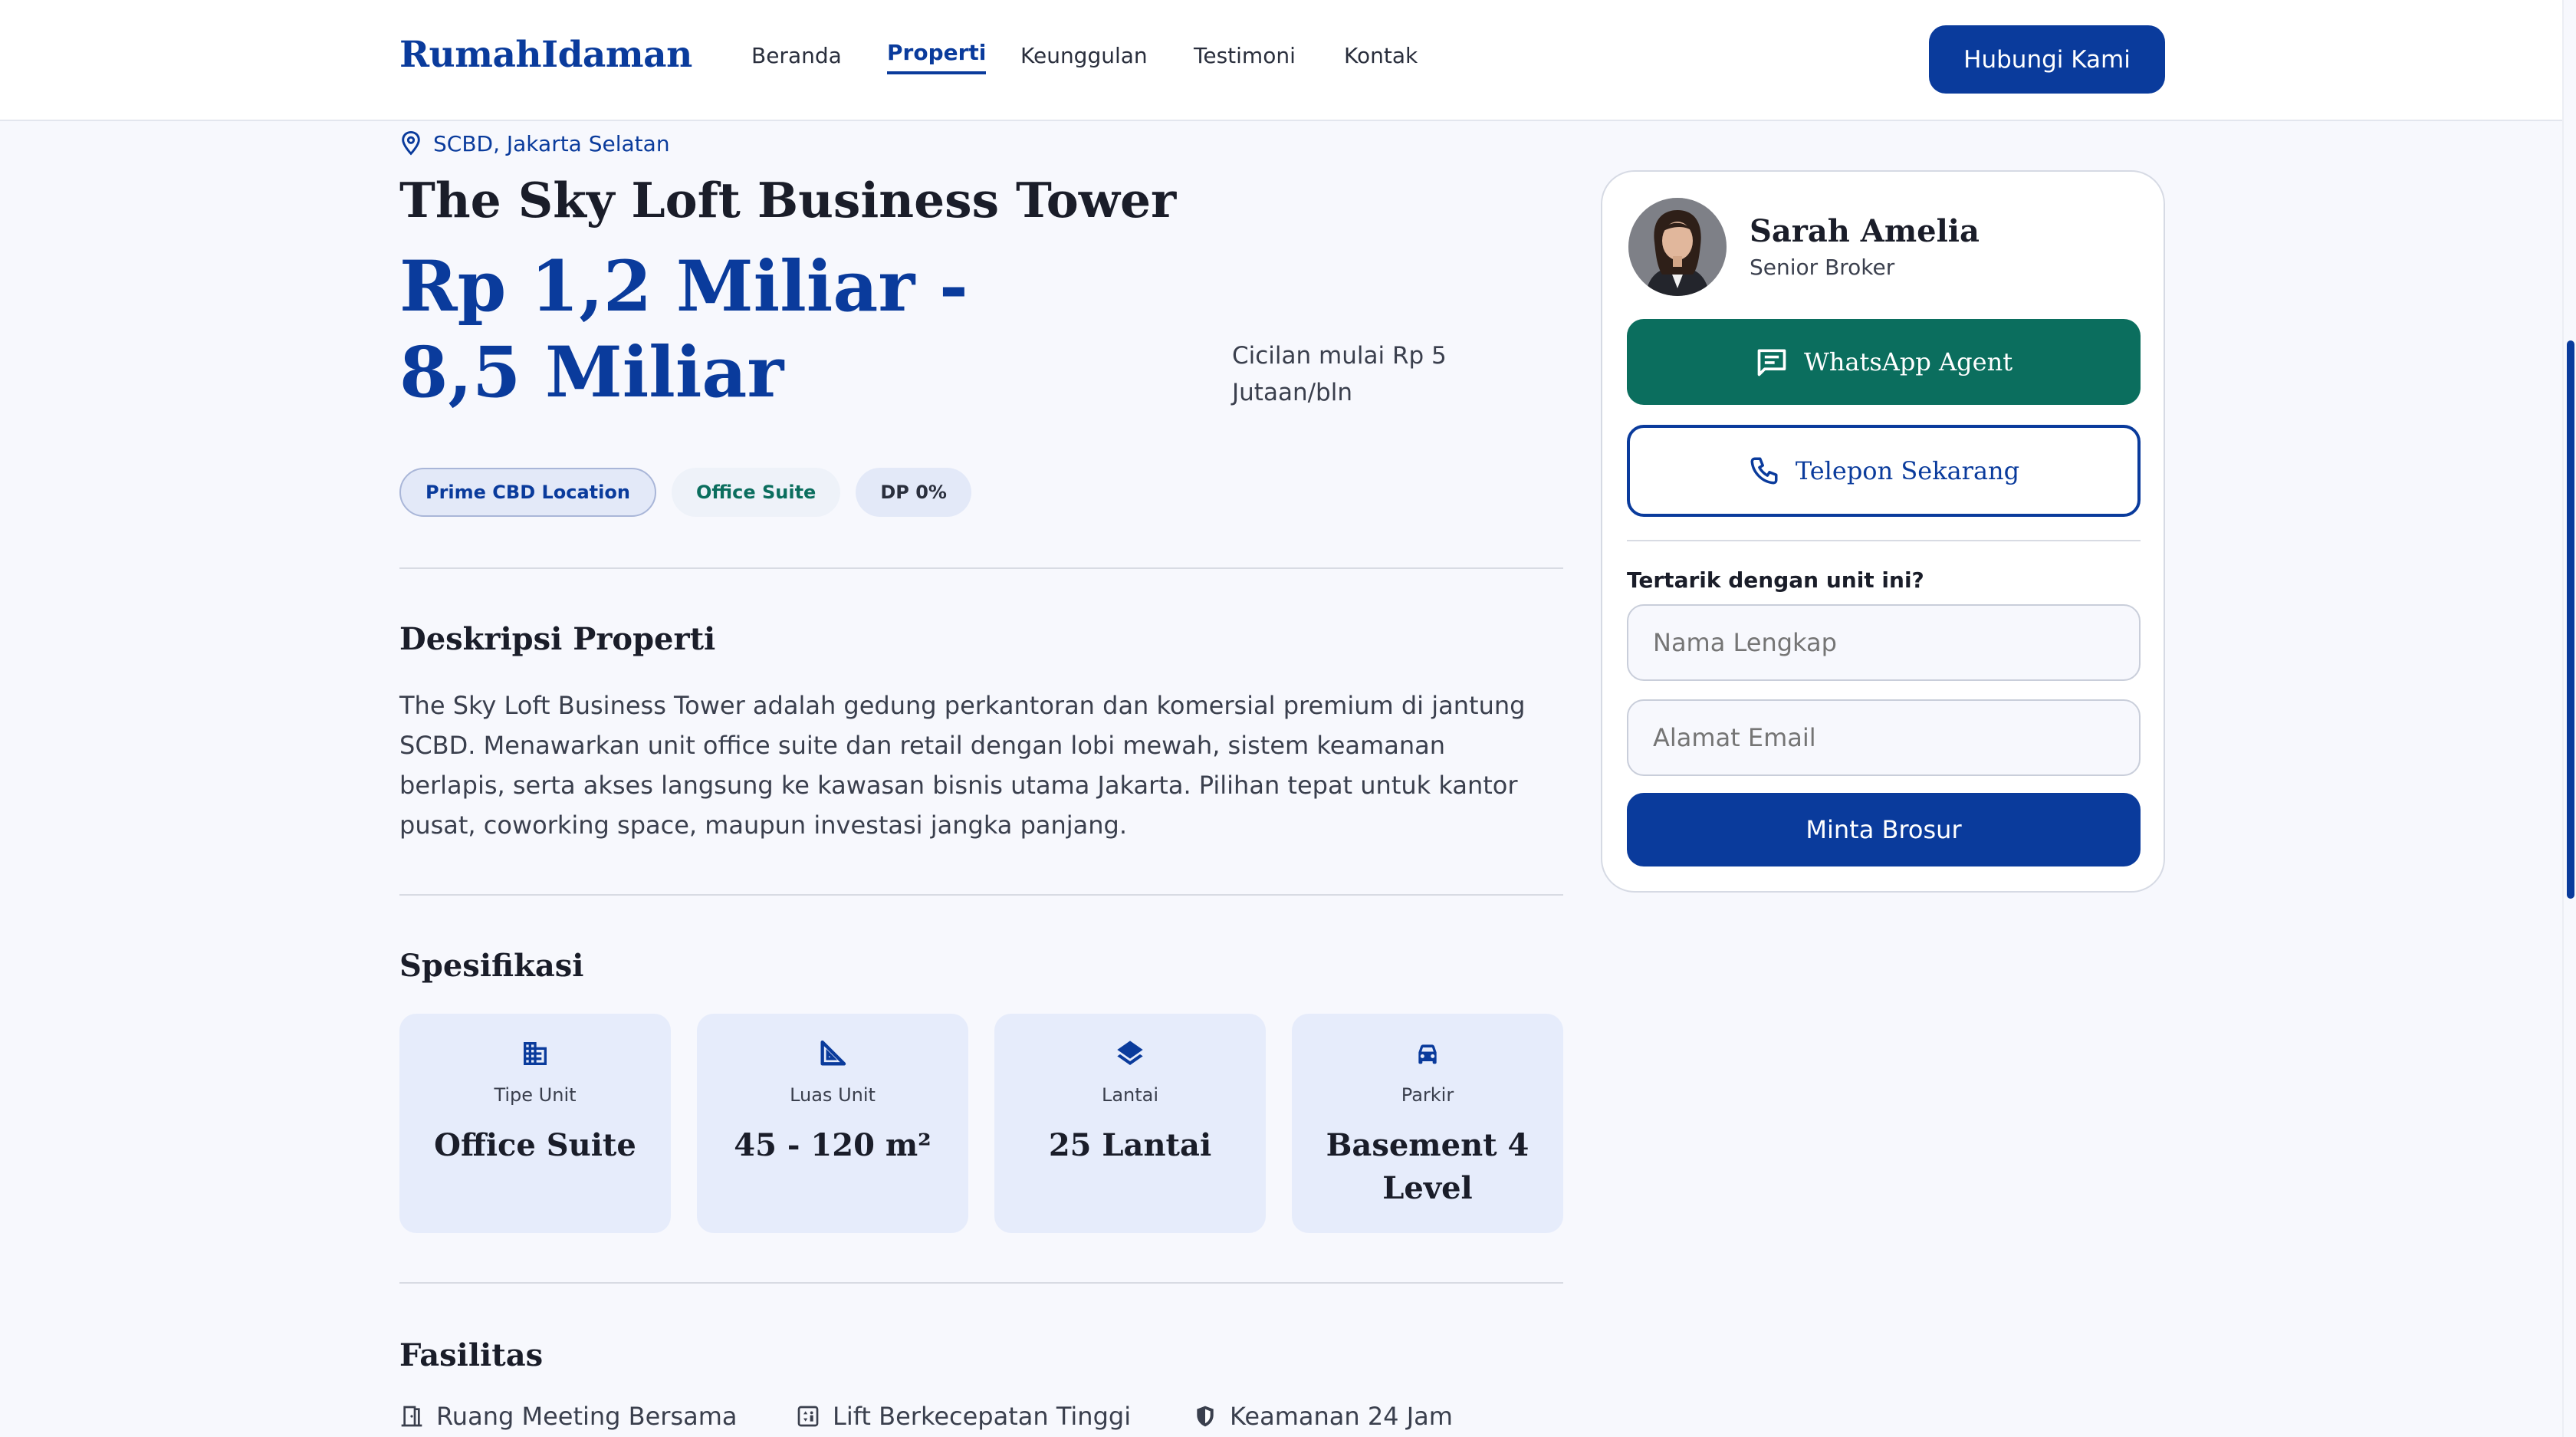 Image resolution: width=2576 pixels, height=1437 pixels. Describe the element at coordinates (1907, 470) in the screenshot. I see `call-label: Telepon Sekarang` at that location.